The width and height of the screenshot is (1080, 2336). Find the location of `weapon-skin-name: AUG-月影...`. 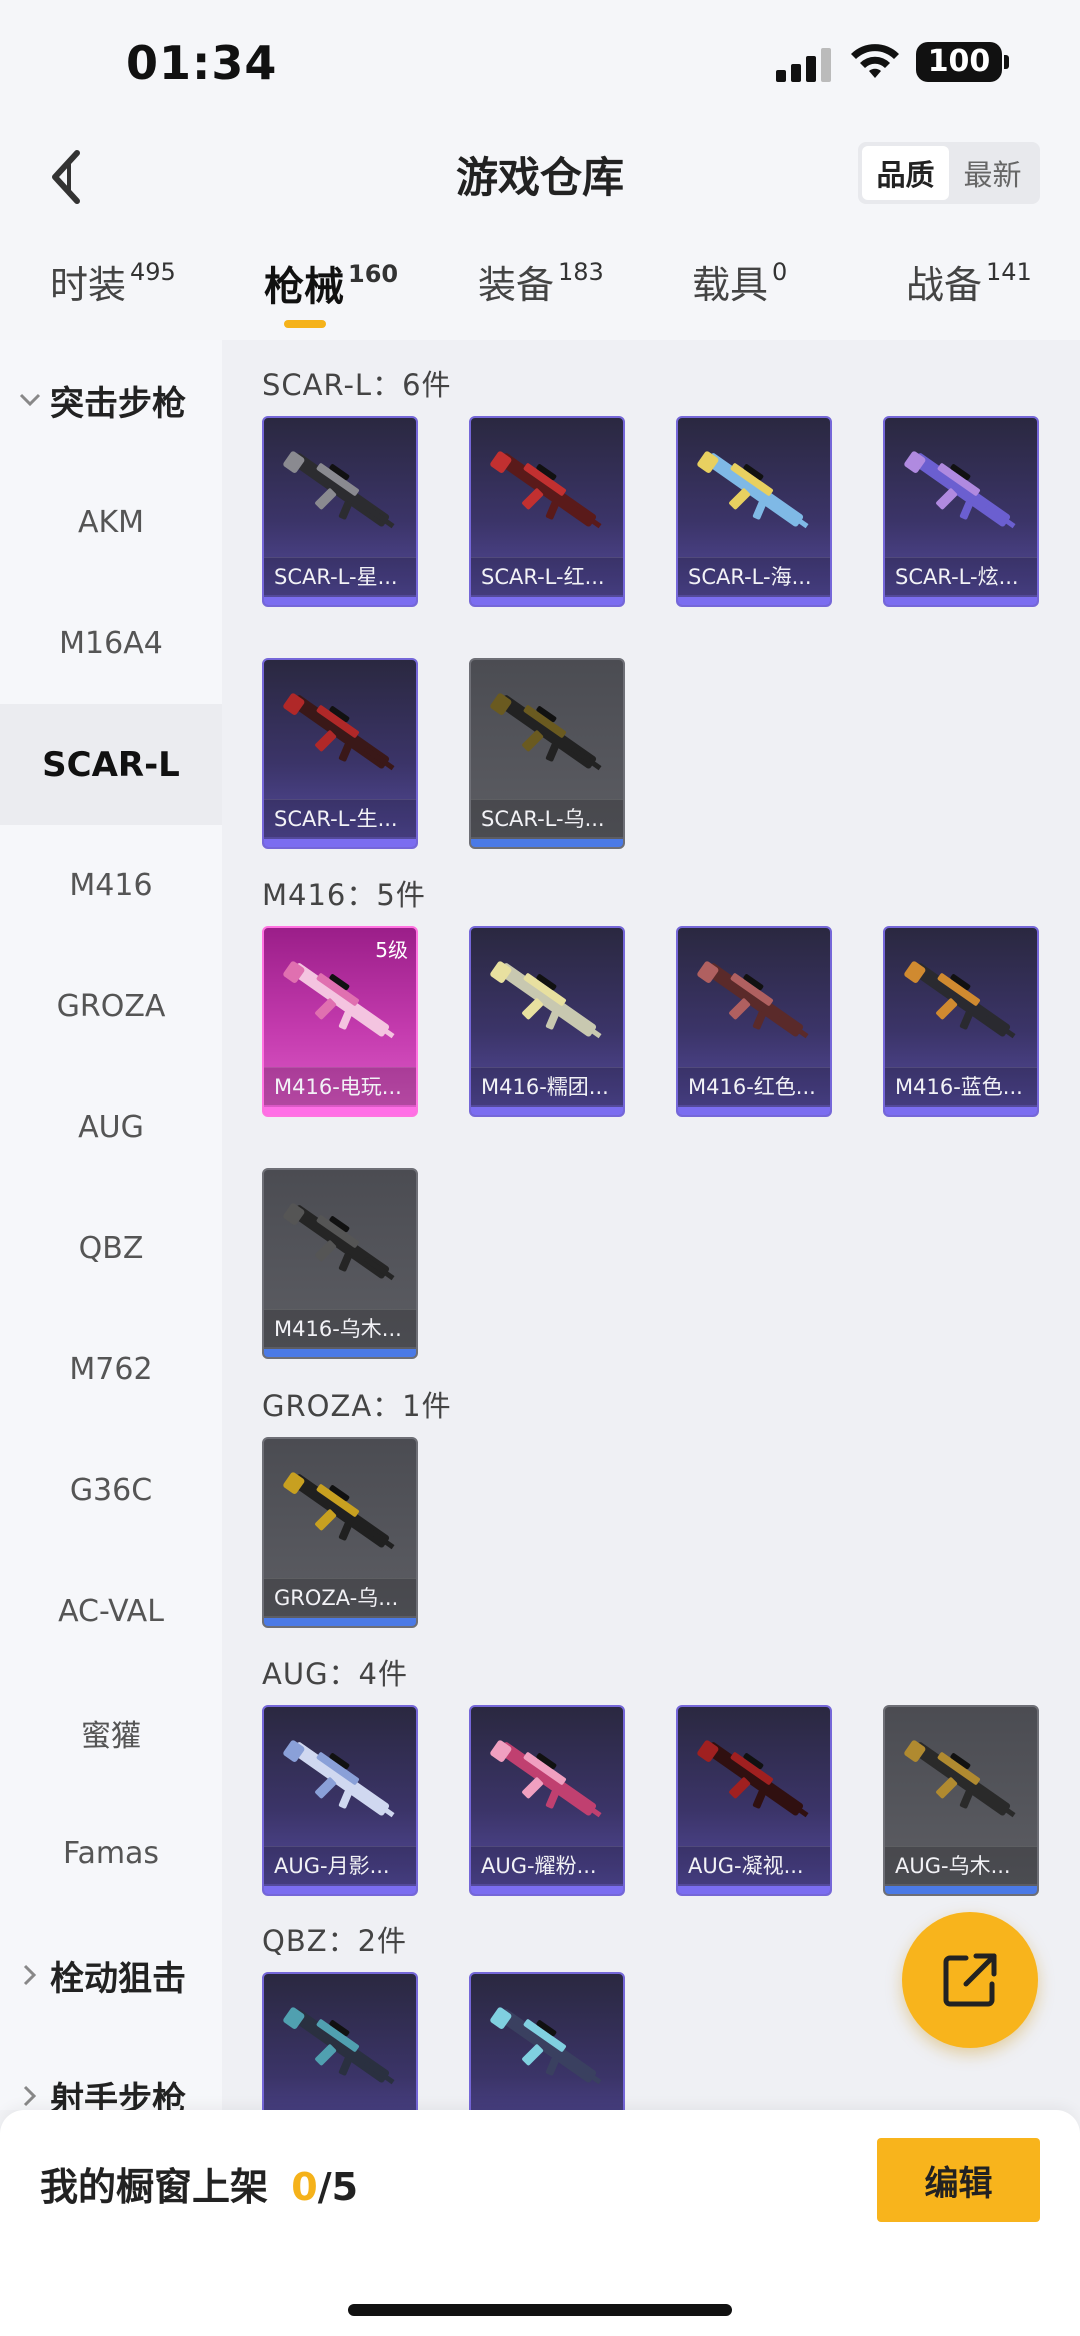

weapon-skin-name: AUG-月影... is located at coordinates (340, 1865).